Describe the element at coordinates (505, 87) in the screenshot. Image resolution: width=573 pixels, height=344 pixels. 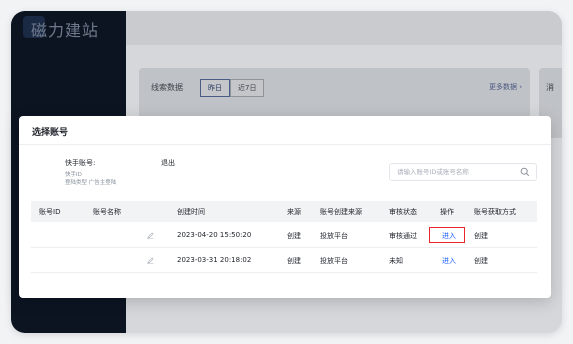
I see `more-data-link: 更多数据 ›` at that location.